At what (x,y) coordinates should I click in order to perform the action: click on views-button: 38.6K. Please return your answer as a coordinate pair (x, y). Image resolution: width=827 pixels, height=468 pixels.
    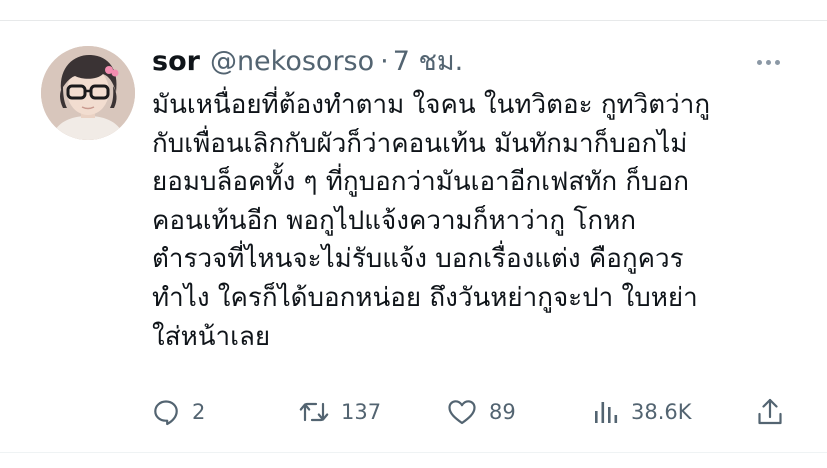
    Looking at the image, I should click on (642, 412).